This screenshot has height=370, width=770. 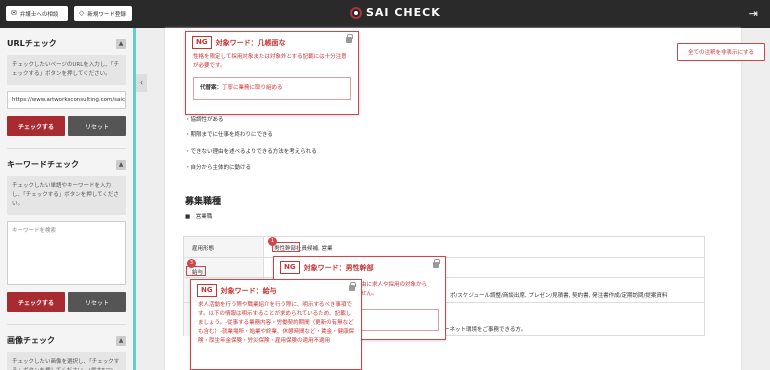 I want to click on ng-description: 性格を限定して採用対象または対象外とする記載には十分注意が必要です。, so click(x=270, y=61).